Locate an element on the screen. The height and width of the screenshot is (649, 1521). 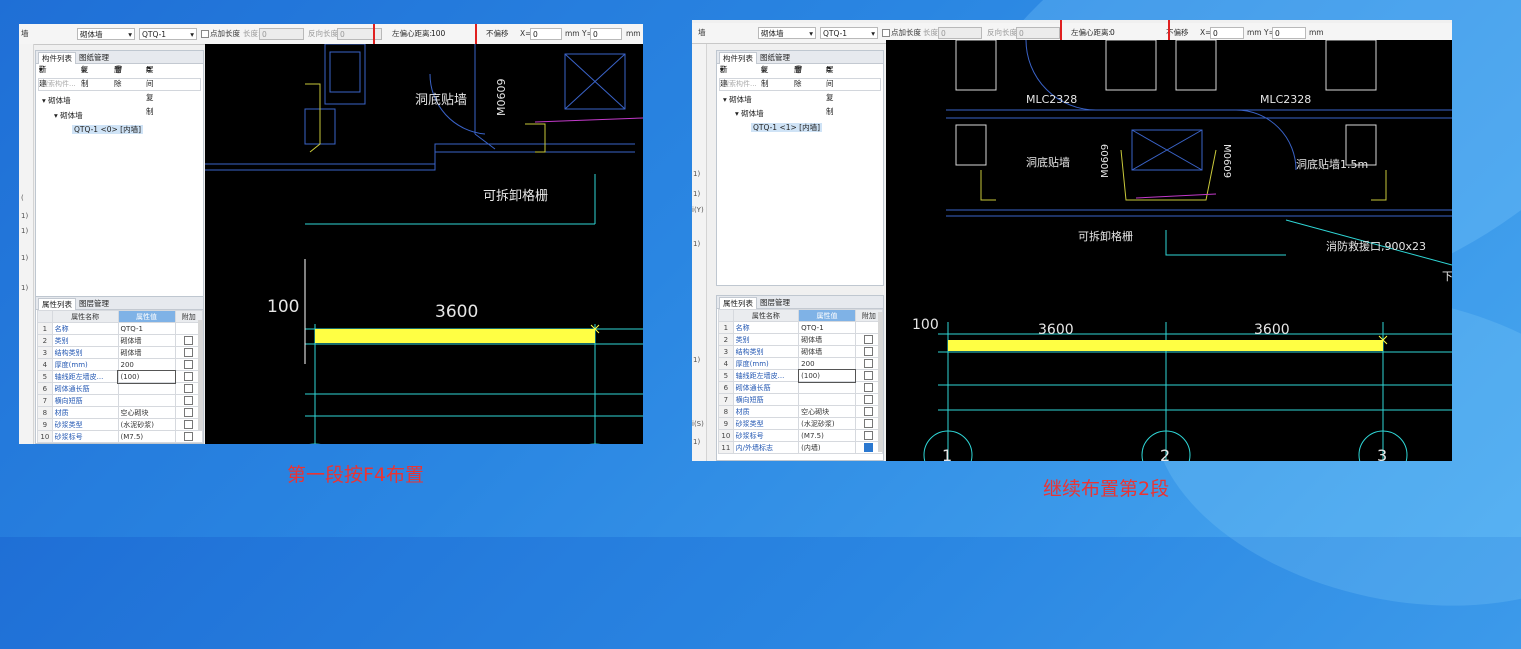
tree-item-qtq-1: QTQ-1 <1> [内墙] is located at coordinates (787, 127).